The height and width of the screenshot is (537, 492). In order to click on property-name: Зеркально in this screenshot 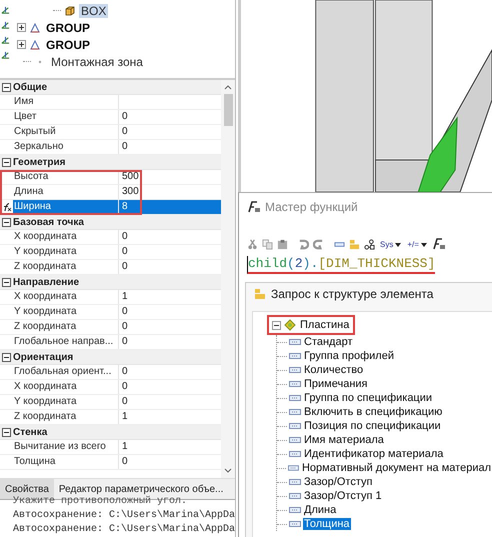, I will do `click(66, 147)`.